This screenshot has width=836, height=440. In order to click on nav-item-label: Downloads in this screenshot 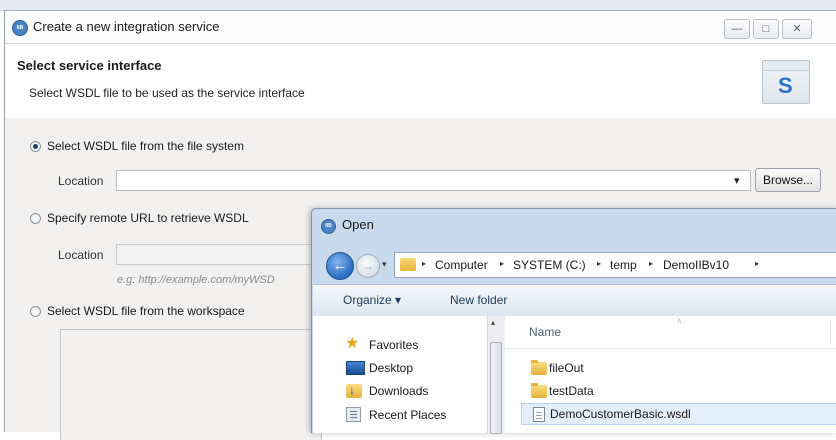, I will do `click(399, 391)`.